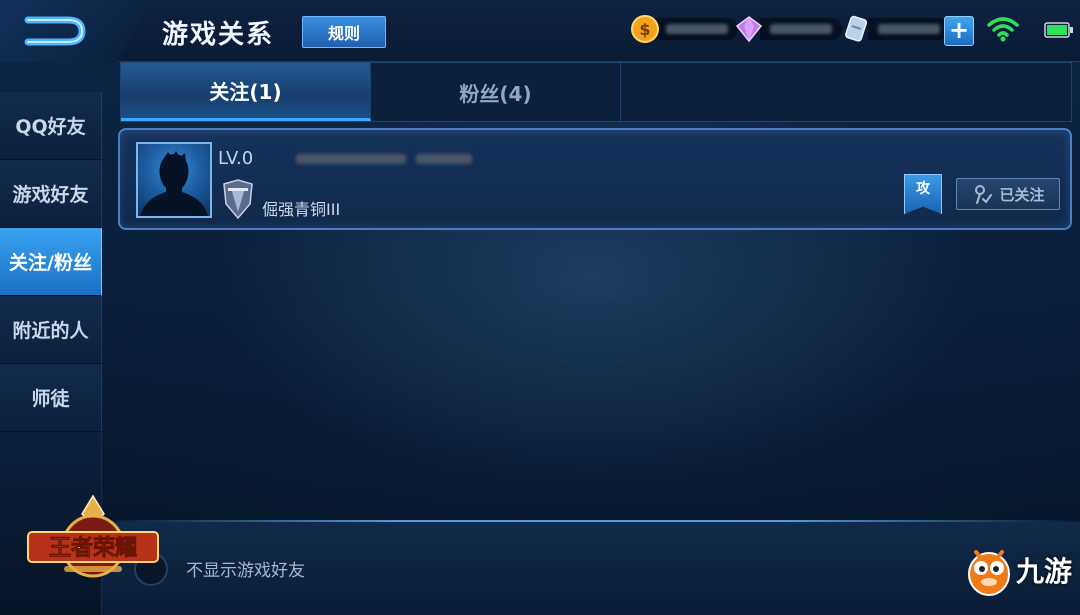 Image resolution: width=1080 pixels, height=615 pixels. Describe the element at coordinates (218, 35) in the screenshot. I see `page-title: 游戏关系` at that location.